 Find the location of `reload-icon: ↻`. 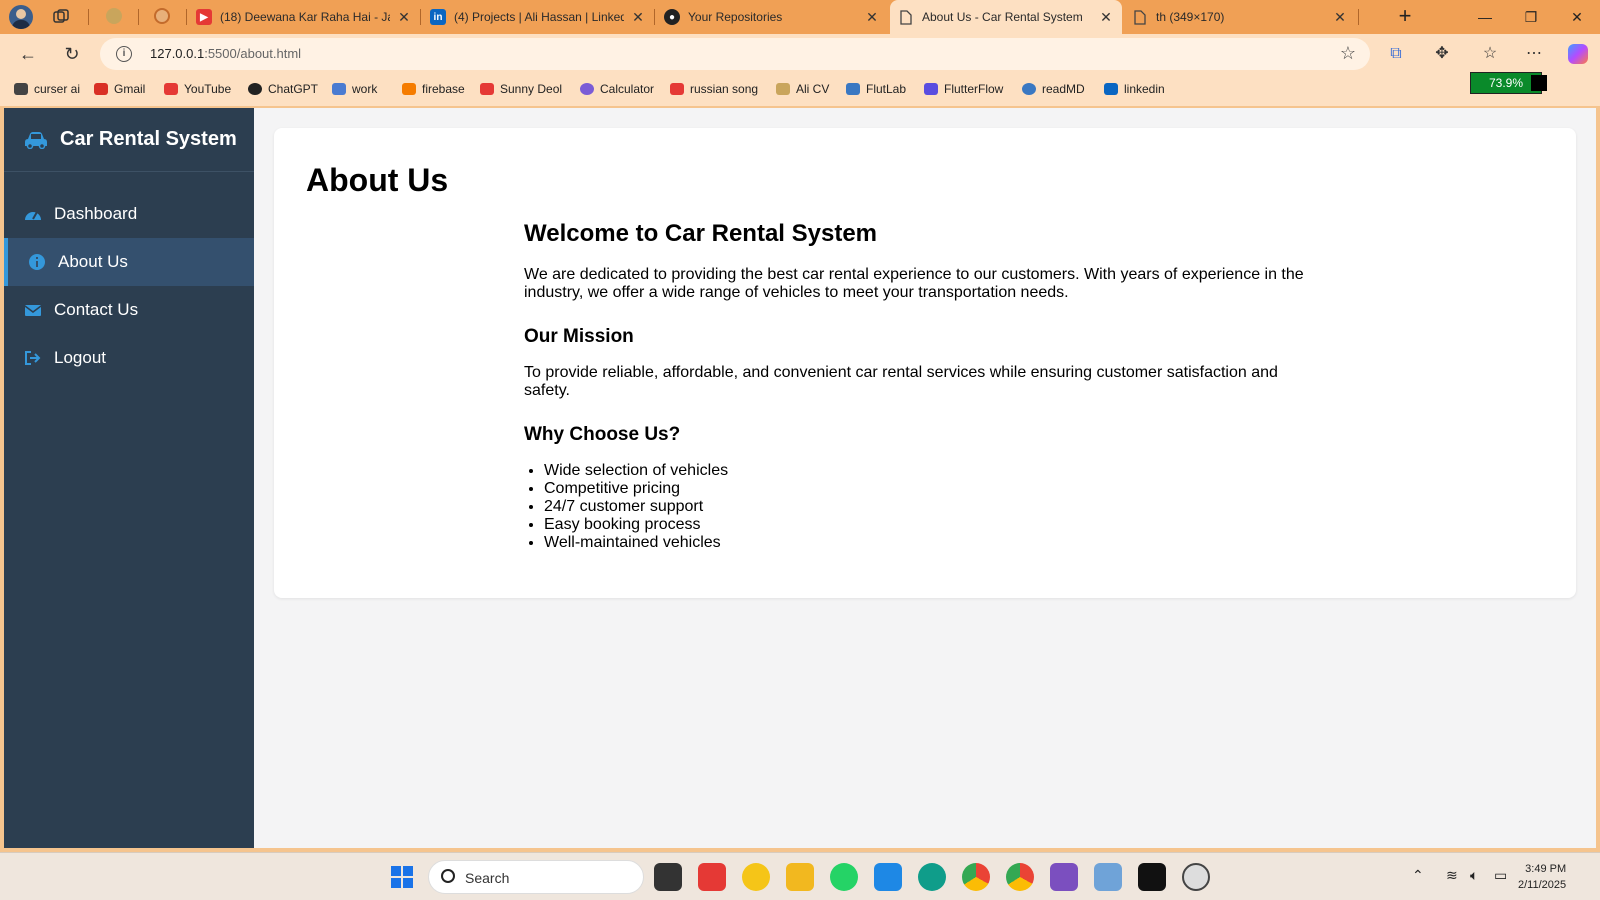

reload-icon: ↻ is located at coordinates (72, 54).